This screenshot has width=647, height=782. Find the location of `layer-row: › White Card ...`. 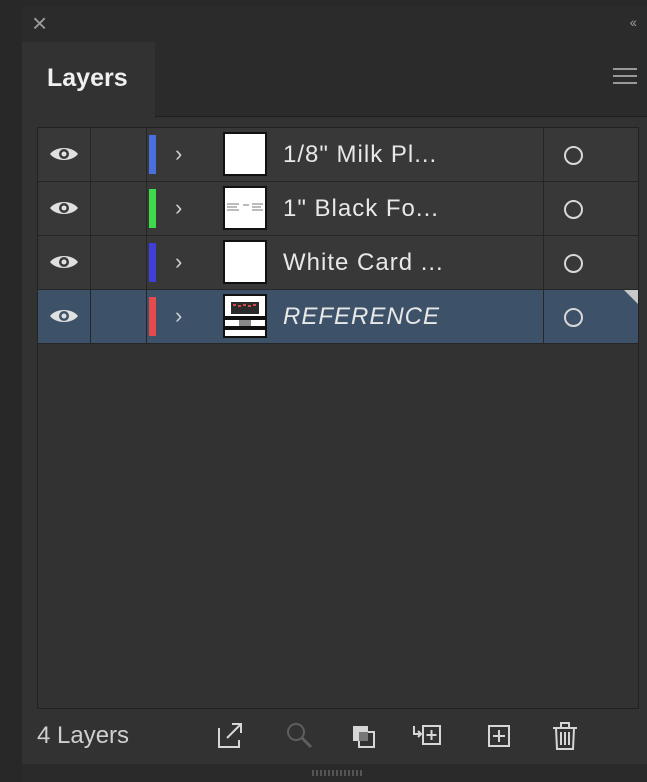

layer-row: › White Card ... is located at coordinates (338, 263).